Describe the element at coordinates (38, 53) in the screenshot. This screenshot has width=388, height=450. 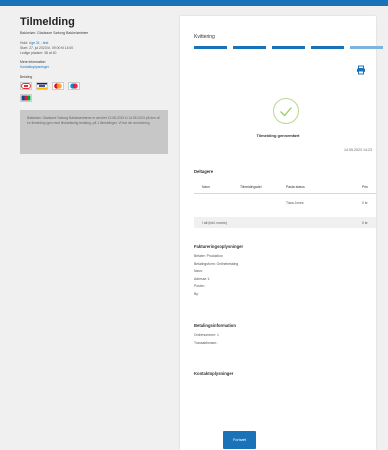
I see `meta-seats: Ledige pladser: 38 af 40` at that location.